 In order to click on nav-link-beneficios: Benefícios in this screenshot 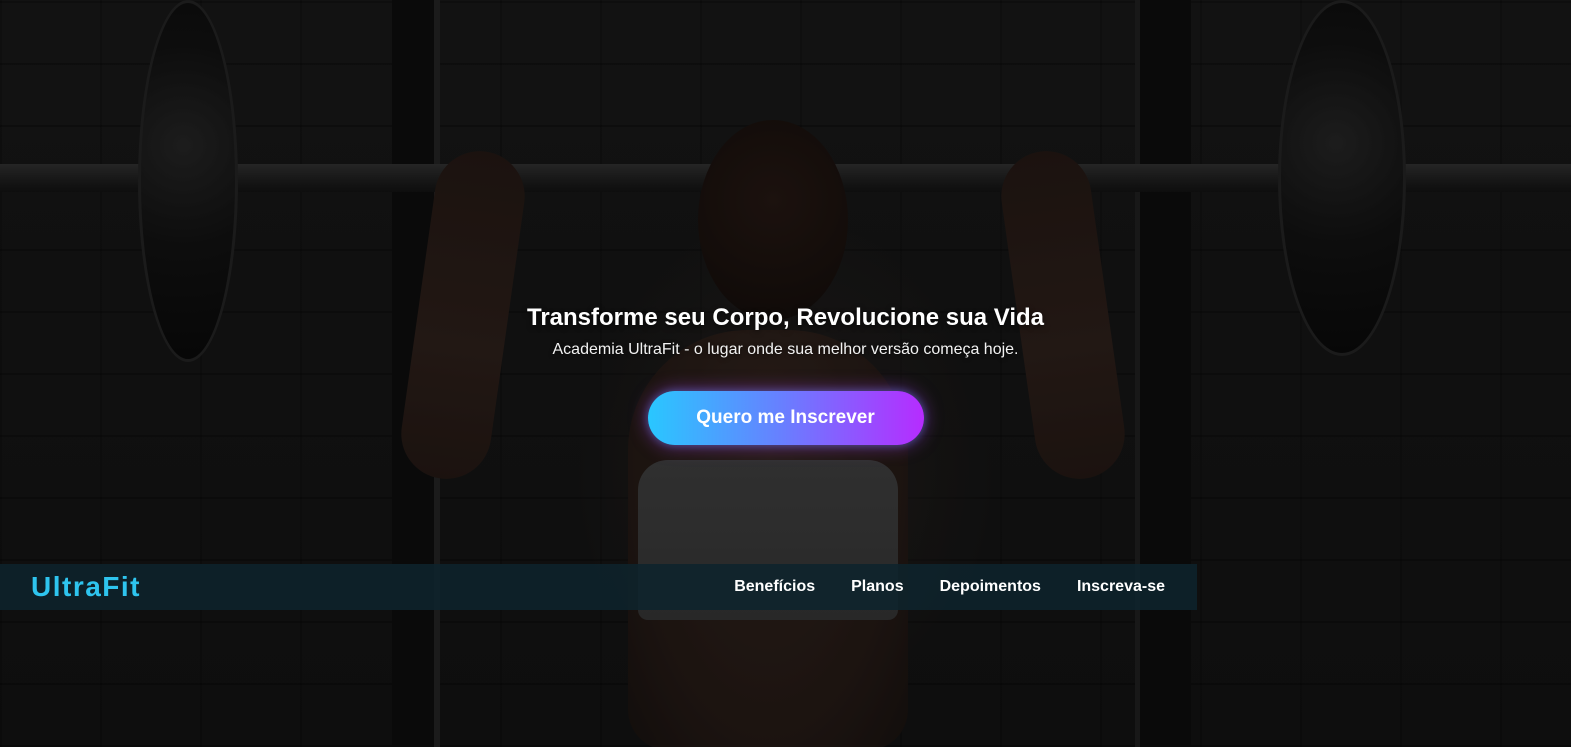, I will do `click(774, 587)`.